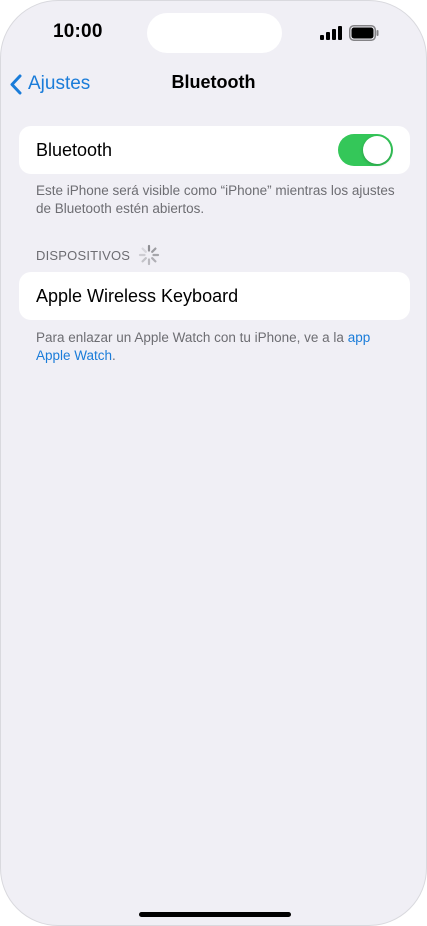  What do you see at coordinates (214, 33) in the screenshot?
I see `dynamic-island` at bounding box center [214, 33].